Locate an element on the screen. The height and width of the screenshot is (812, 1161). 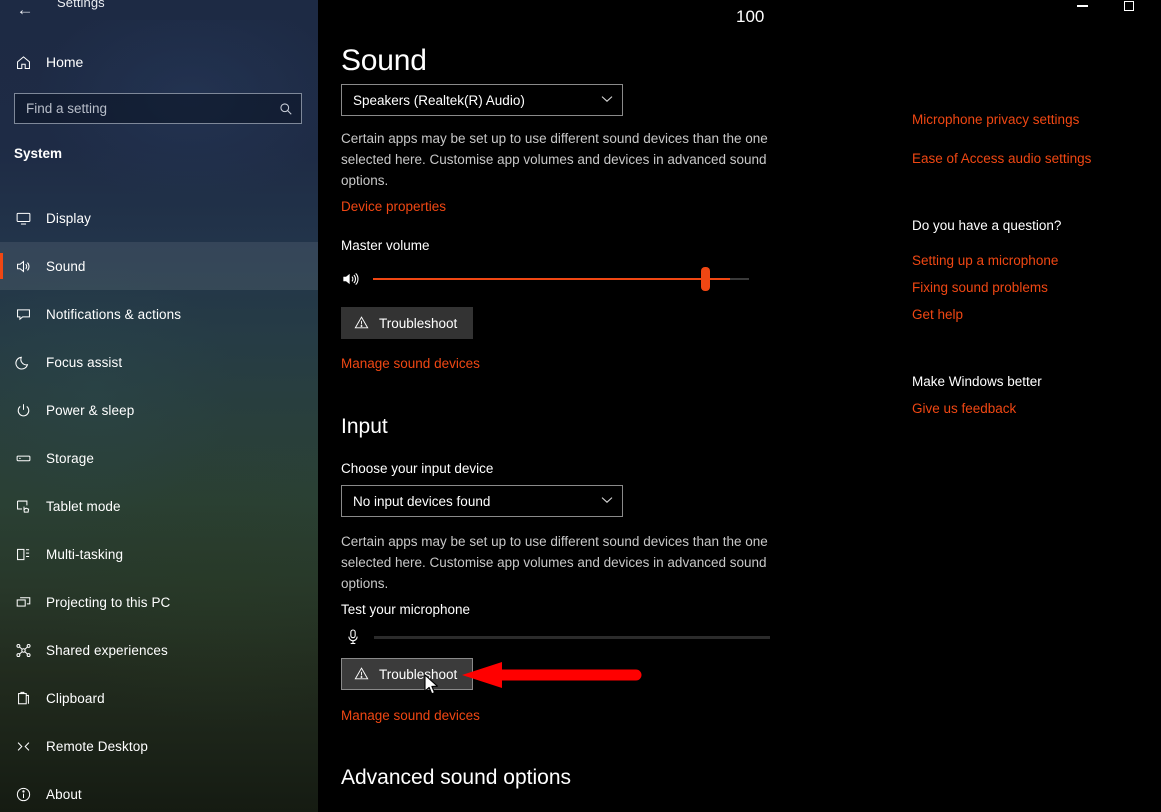
power-icon is located at coordinates (23, 410).